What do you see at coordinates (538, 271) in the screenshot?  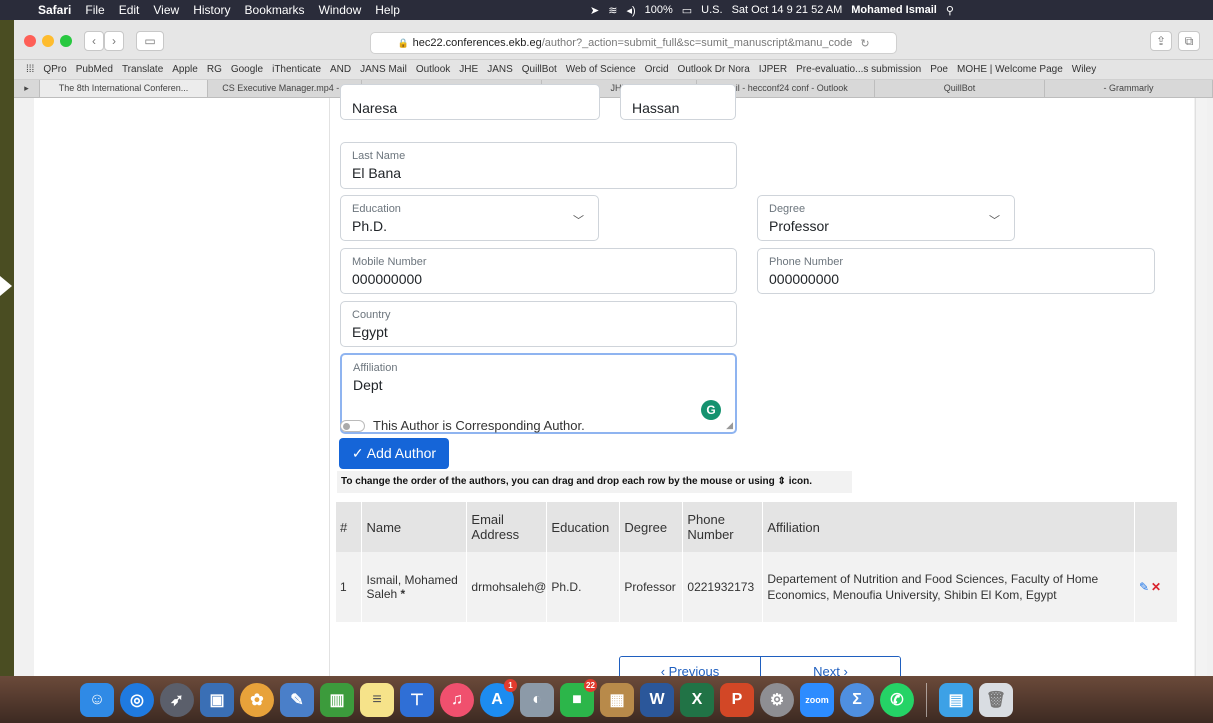 I see `mobile-number-field: Mobile Number 000000000` at bounding box center [538, 271].